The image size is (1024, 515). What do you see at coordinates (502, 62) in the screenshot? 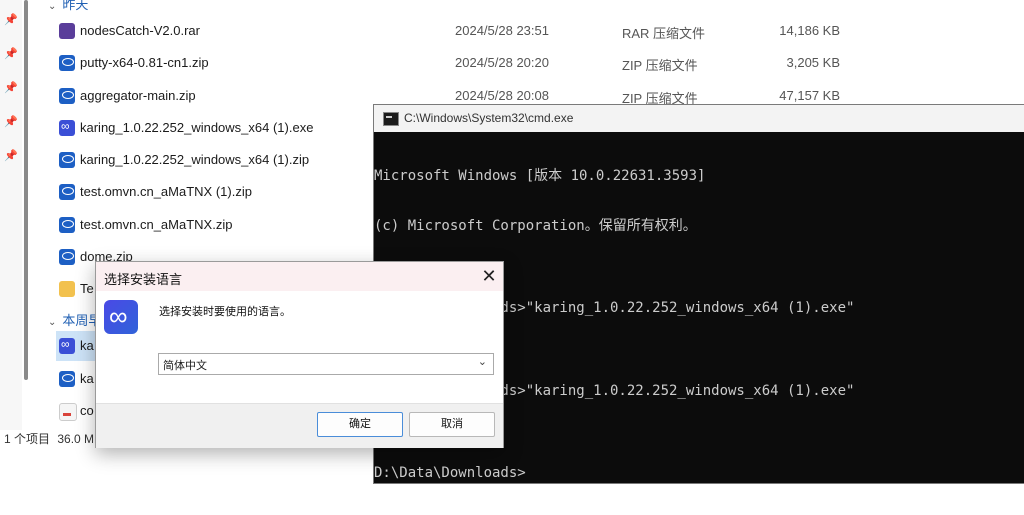
I see `file-date: 2024/5/28 20:20` at bounding box center [502, 62].